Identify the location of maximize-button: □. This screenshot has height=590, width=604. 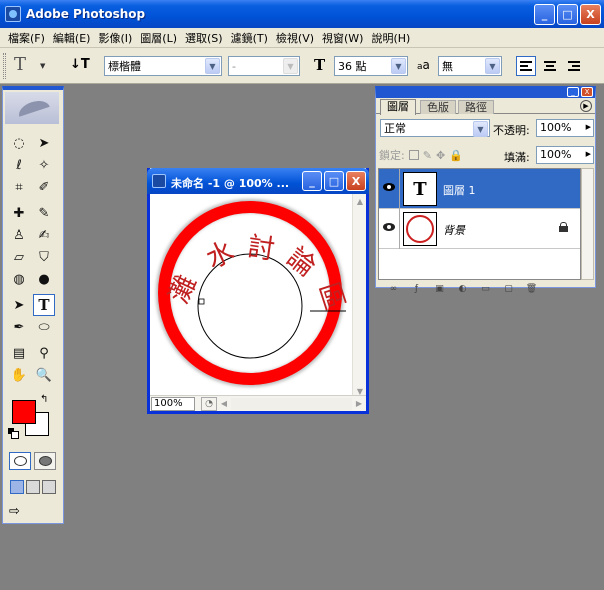
(567, 14).